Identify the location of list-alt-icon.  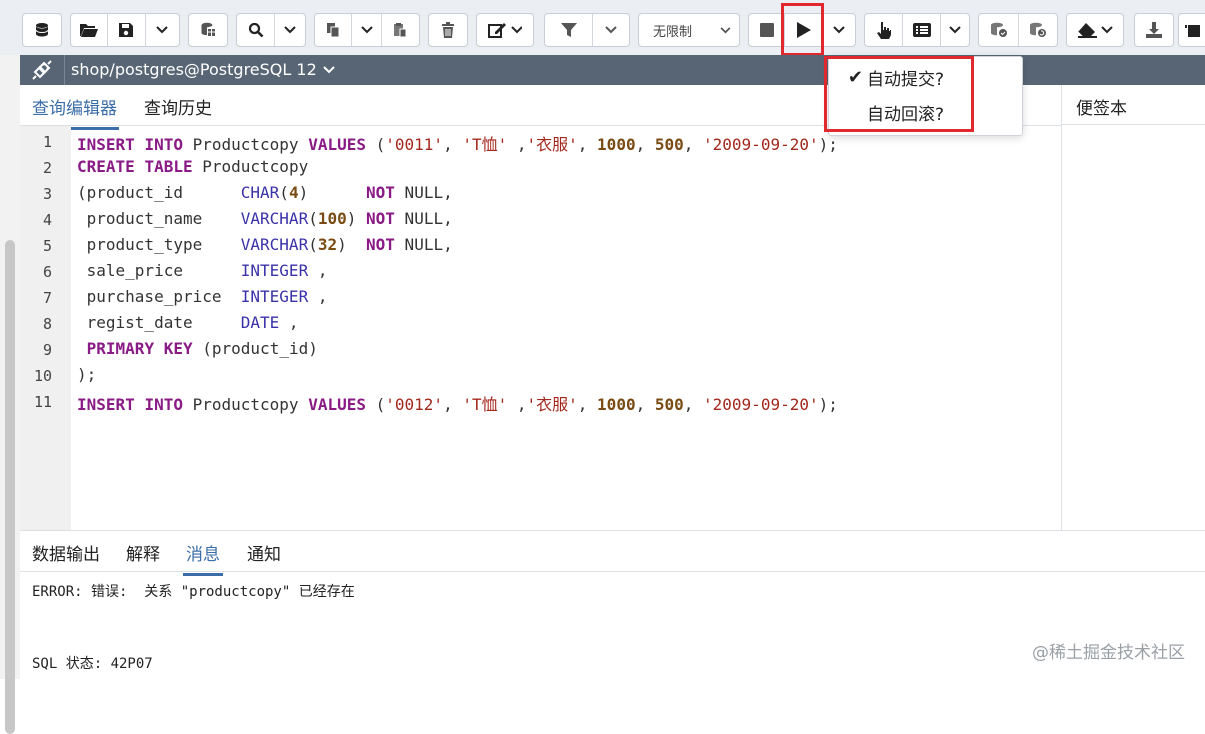
(921, 30).